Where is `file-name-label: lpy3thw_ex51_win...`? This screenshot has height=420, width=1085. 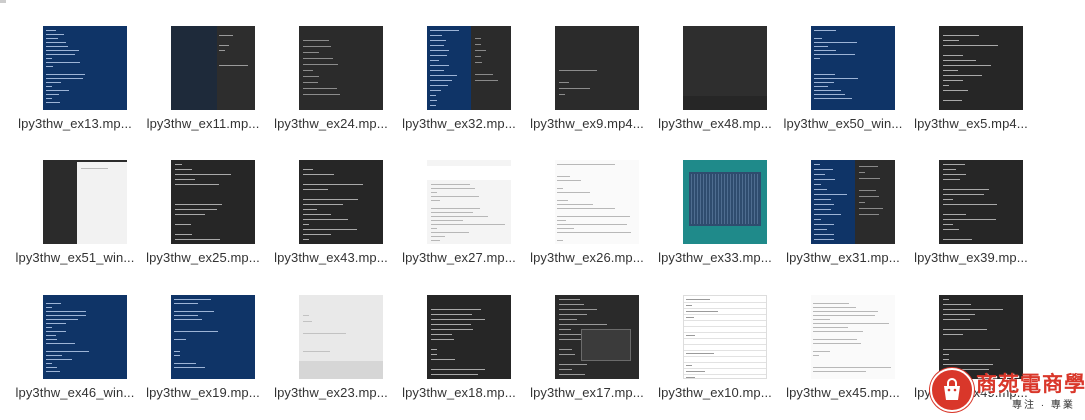 file-name-label: lpy3thw_ex51_win... is located at coordinates (75, 257).